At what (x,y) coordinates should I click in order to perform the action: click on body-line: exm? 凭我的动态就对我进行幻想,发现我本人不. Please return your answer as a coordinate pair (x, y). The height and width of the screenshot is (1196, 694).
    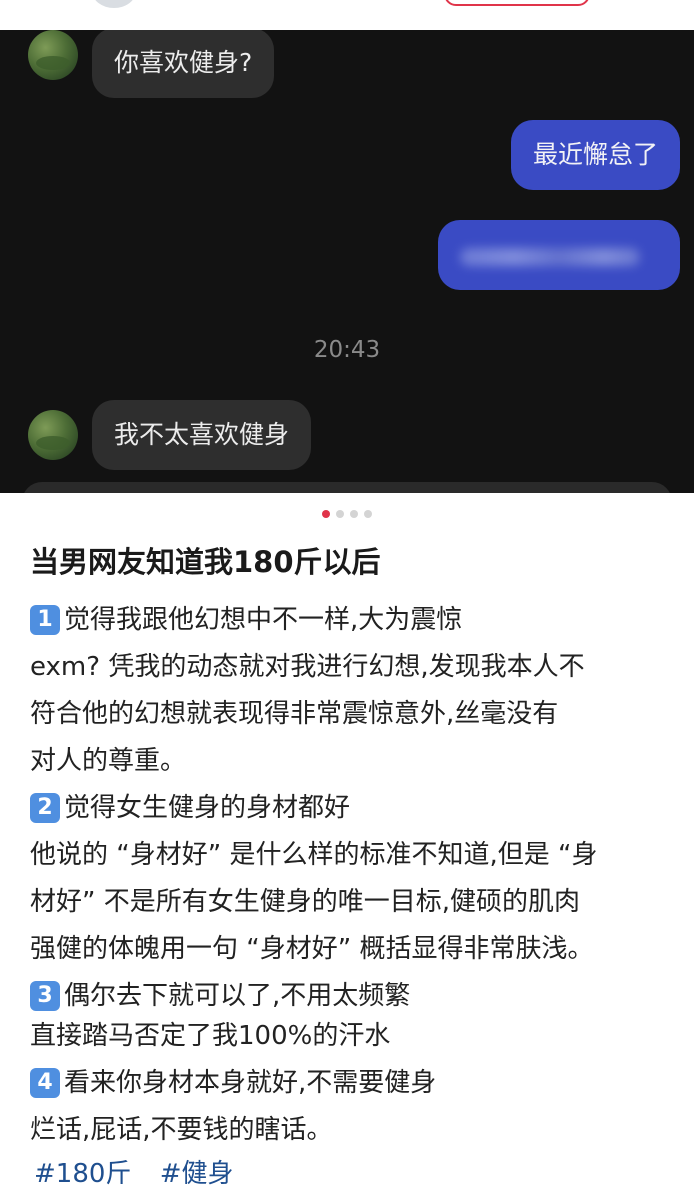
    Looking at the image, I should click on (307, 667).